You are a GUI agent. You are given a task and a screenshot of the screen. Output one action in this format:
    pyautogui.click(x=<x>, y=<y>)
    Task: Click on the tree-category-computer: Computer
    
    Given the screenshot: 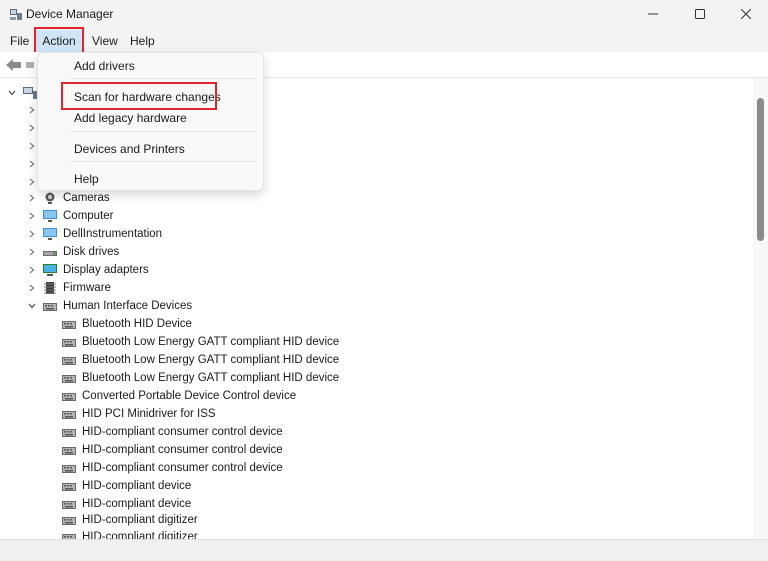 What is the action you would take?
    pyautogui.click(x=150, y=216)
    